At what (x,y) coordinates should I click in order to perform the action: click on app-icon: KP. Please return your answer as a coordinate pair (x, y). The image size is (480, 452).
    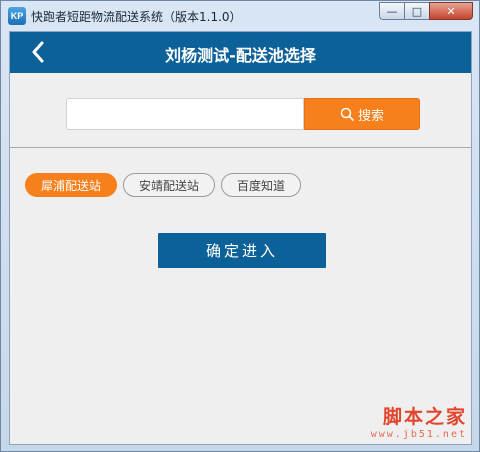
    Looking at the image, I should click on (17, 16).